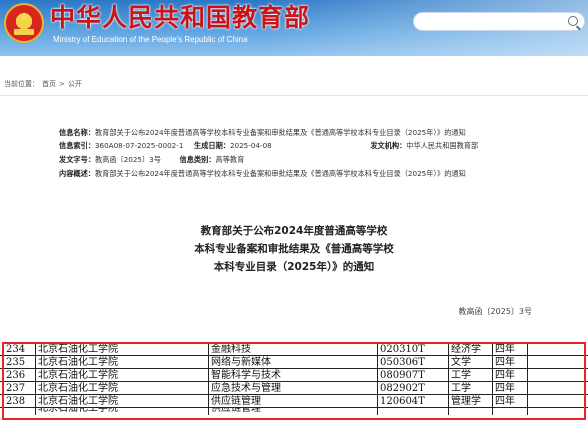  I want to click on meta-label: 信息索引：, so click(77, 145).